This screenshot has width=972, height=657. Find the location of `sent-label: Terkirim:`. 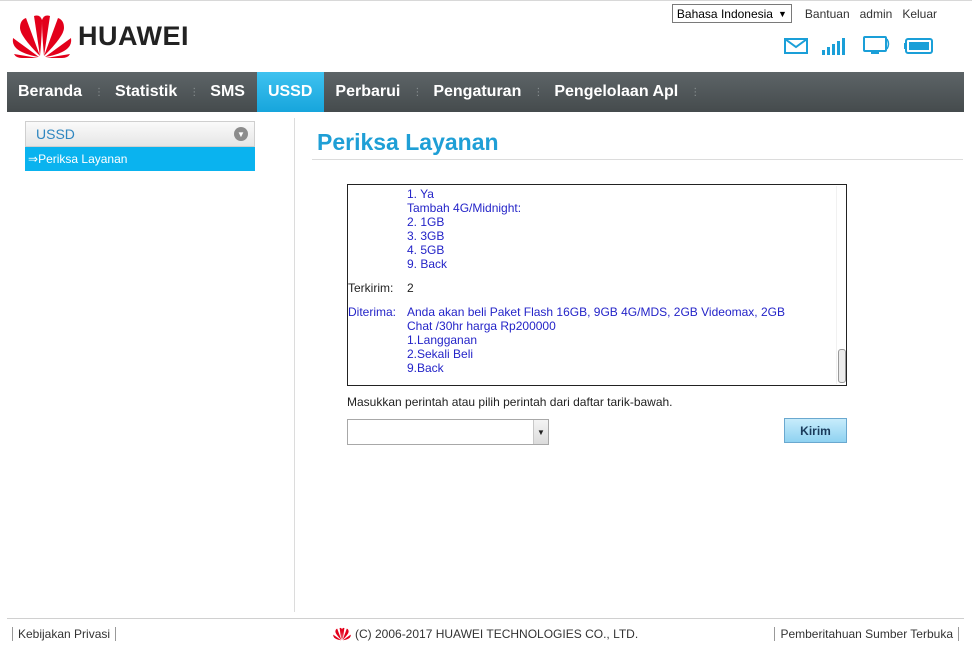

sent-label: Terkirim: is located at coordinates (371, 288).